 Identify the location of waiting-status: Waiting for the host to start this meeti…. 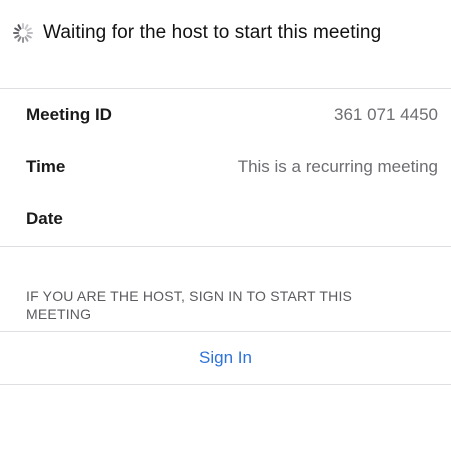
(196, 33).